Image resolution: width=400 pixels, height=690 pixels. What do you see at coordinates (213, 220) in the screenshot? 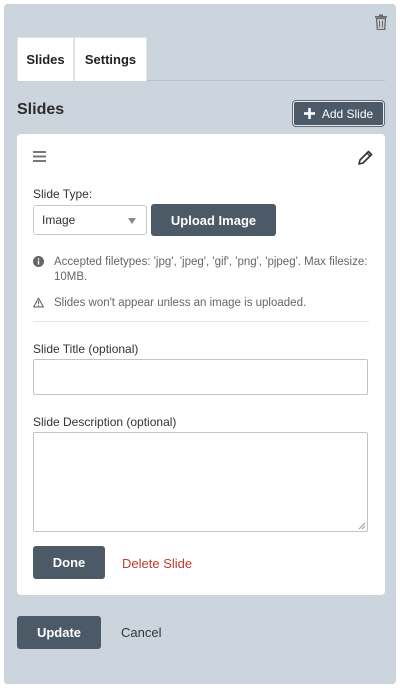
I see `upload-image-button: Upload Image` at bounding box center [213, 220].